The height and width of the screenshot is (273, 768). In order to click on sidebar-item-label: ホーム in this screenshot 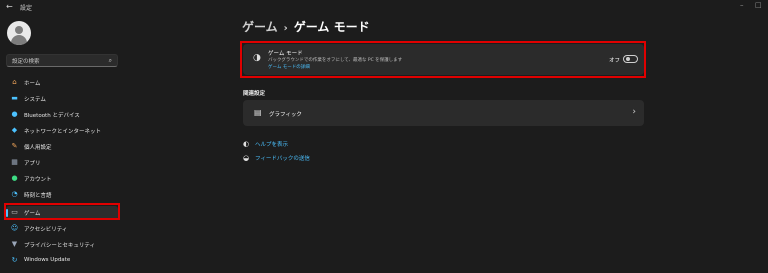, I will do `click(32, 84)`.